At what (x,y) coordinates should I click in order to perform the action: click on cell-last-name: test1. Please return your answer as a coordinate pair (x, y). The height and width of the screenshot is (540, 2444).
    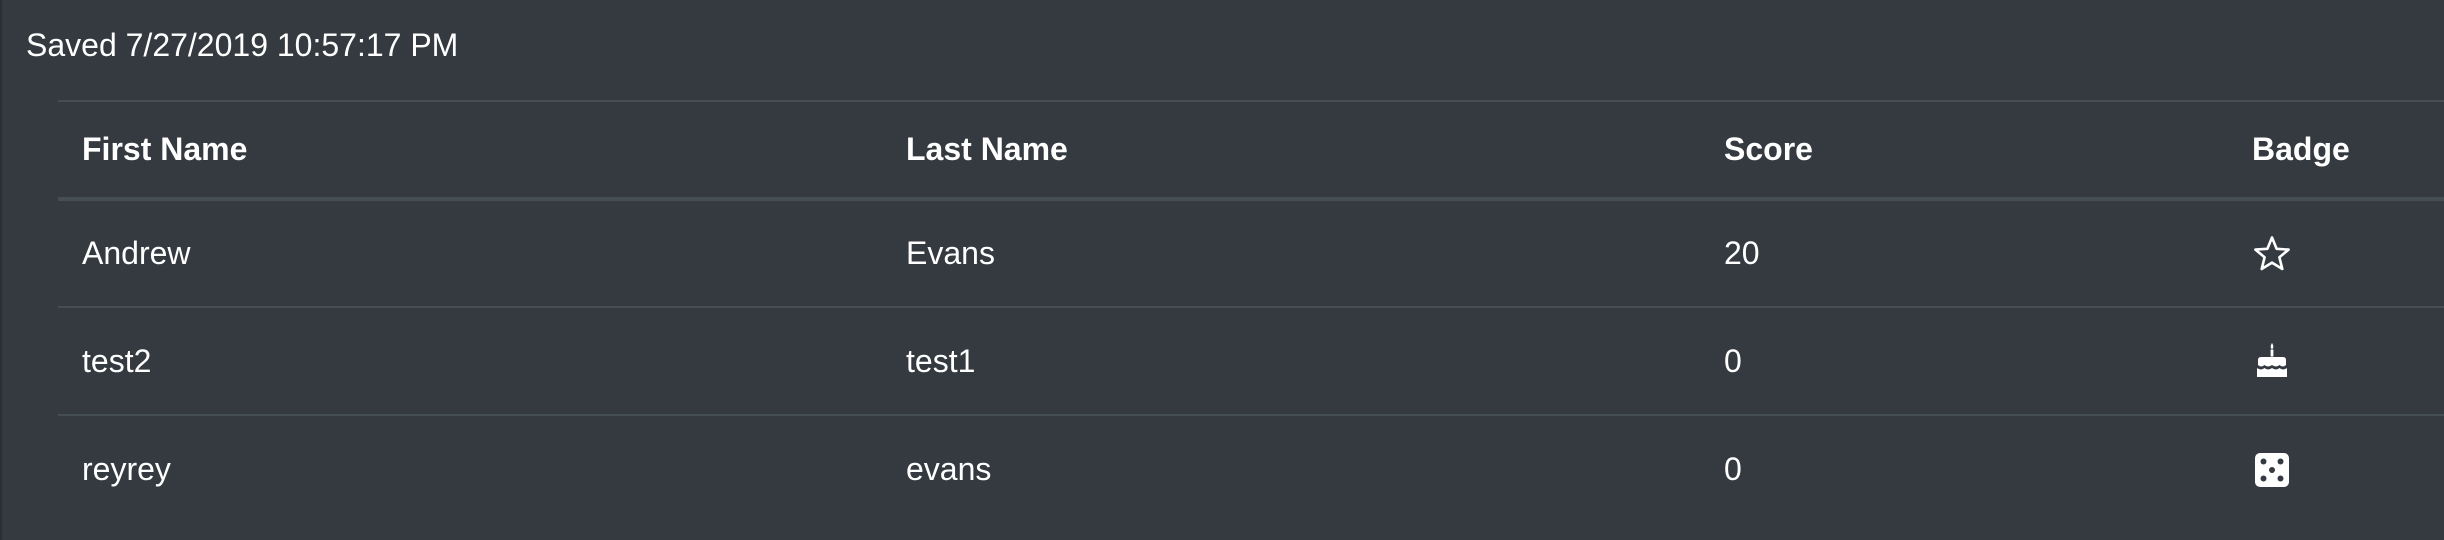
    Looking at the image, I should click on (941, 360).